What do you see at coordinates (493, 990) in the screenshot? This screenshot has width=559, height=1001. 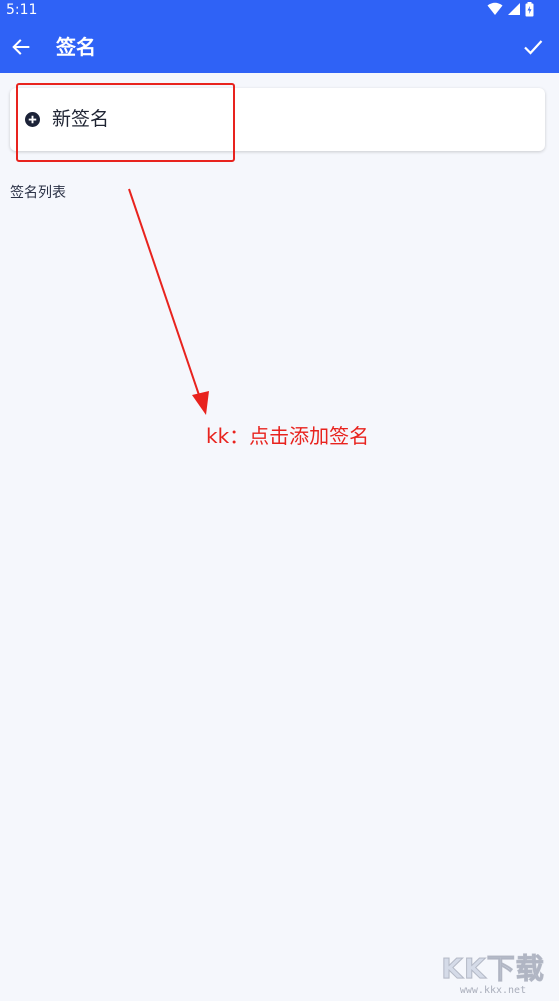 I see `watermark-url: www.kkx.net` at bounding box center [493, 990].